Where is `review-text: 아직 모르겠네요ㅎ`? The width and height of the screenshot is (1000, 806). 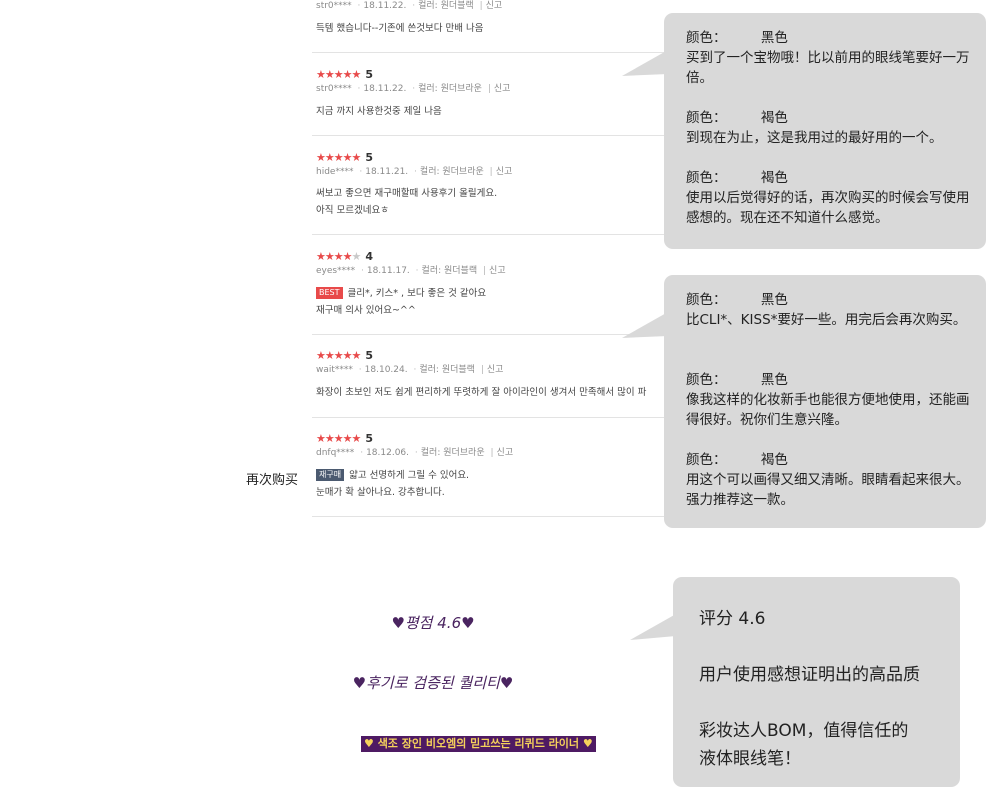 review-text: 아직 모르겠네요ㅎ is located at coordinates (352, 210).